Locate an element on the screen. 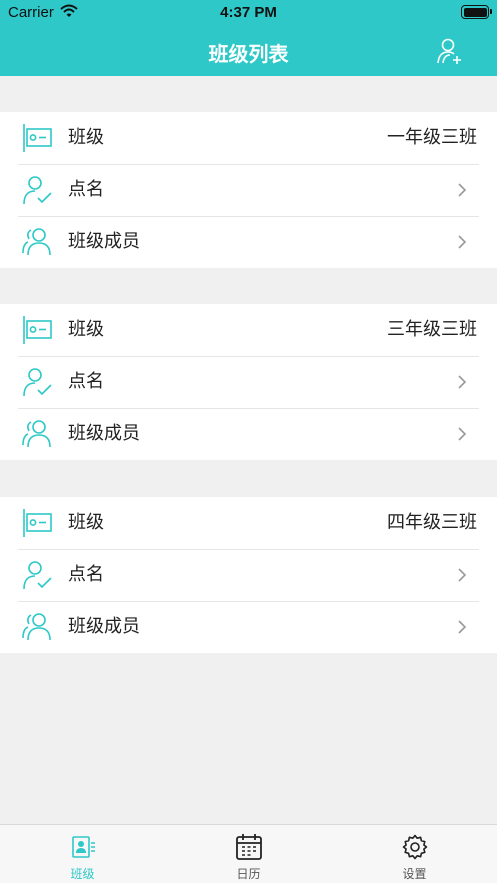 The image size is (497, 883). page-title: 班级列表 is located at coordinates (248, 54).